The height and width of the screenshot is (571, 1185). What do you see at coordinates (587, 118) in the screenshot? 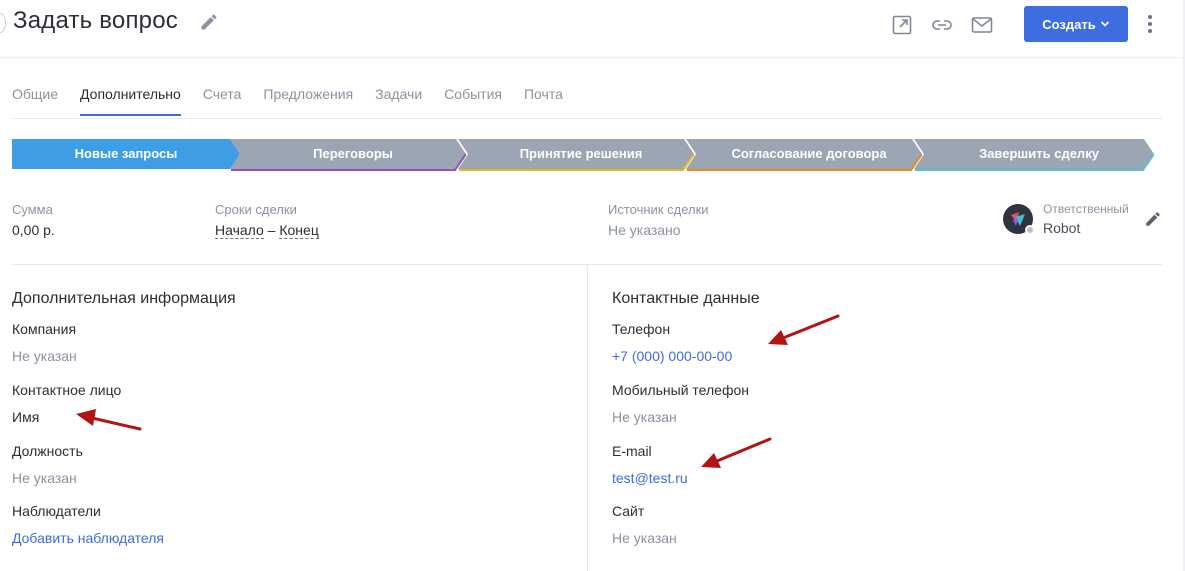
I see `tabs-divider` at bounding box center [587, 118].